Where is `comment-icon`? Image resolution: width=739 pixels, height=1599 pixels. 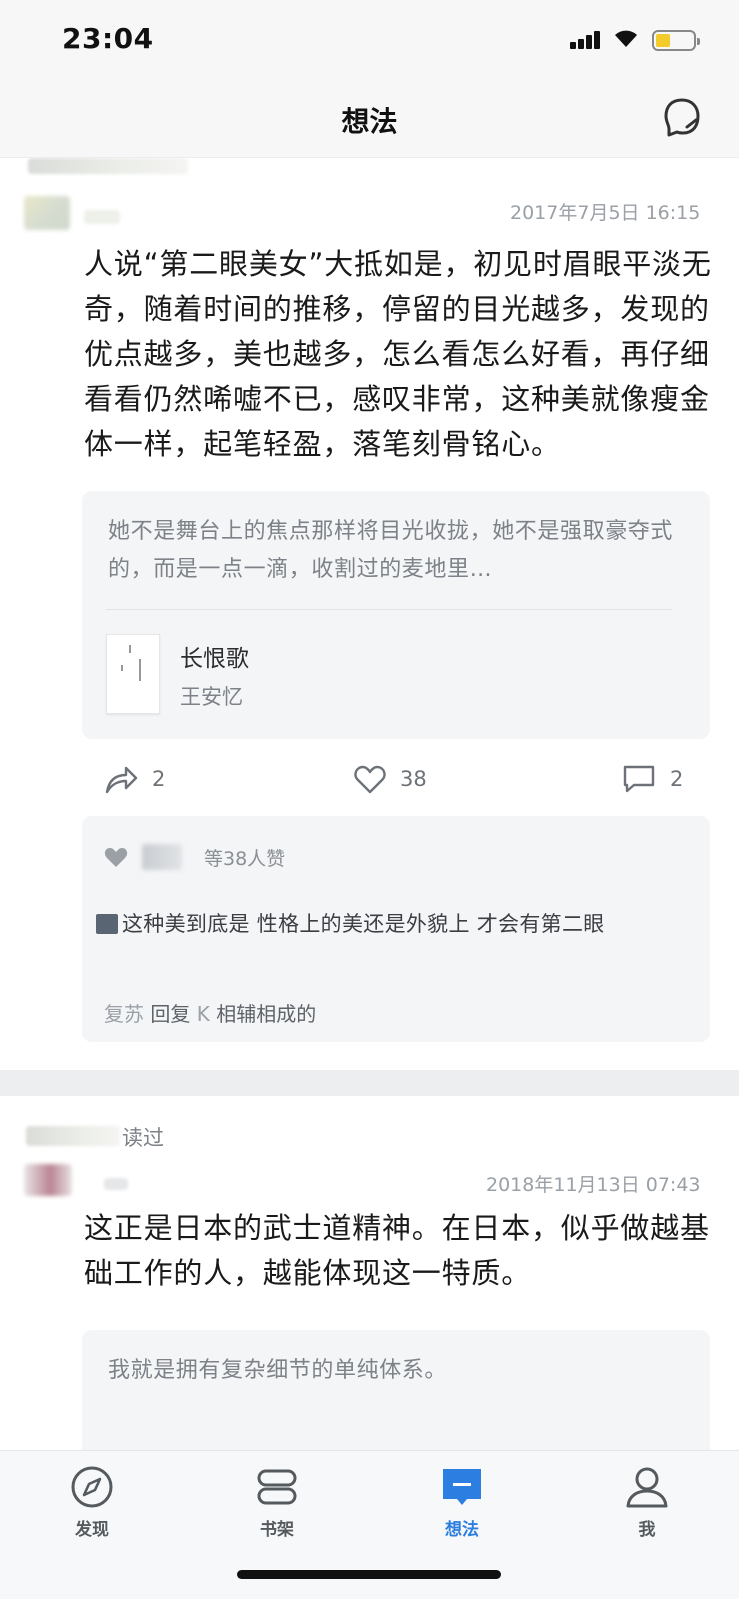 comment-icon is located at coordinates (639, 779).